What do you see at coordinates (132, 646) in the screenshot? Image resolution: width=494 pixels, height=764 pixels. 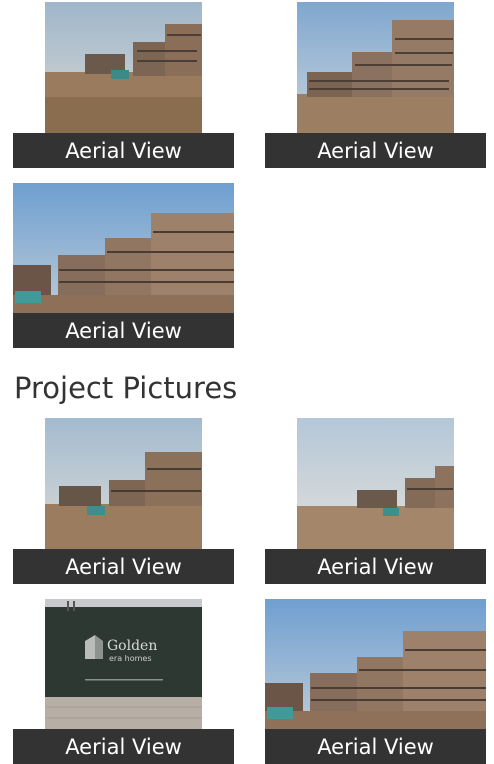 I see `svg-text: Golden` at bounding box center [132, 646].